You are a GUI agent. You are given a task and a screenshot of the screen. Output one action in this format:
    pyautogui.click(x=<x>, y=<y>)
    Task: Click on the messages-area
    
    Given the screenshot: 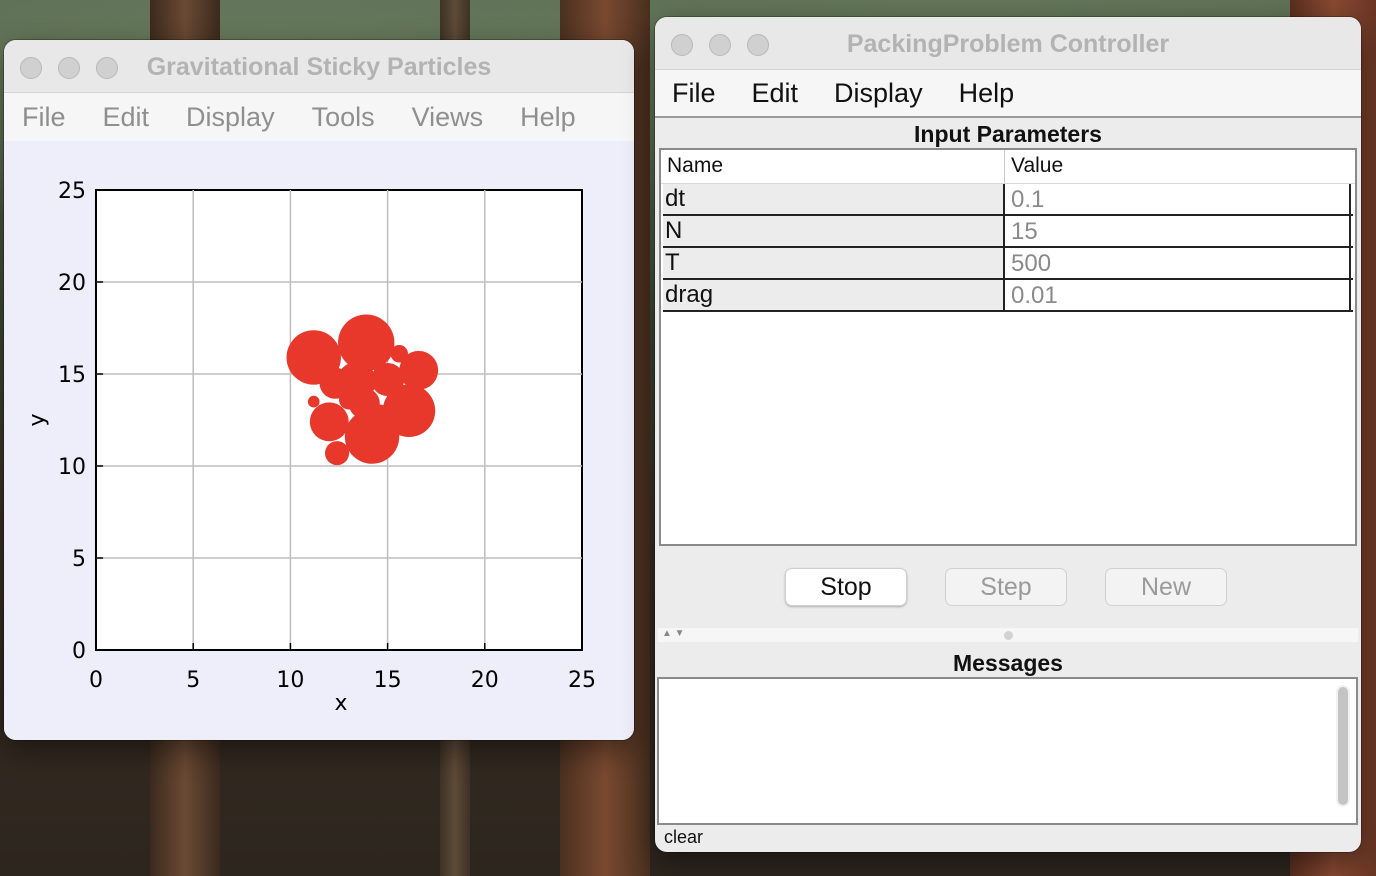 What is the action you would take?
    pyautogui.click(x=1007, y=751)
    